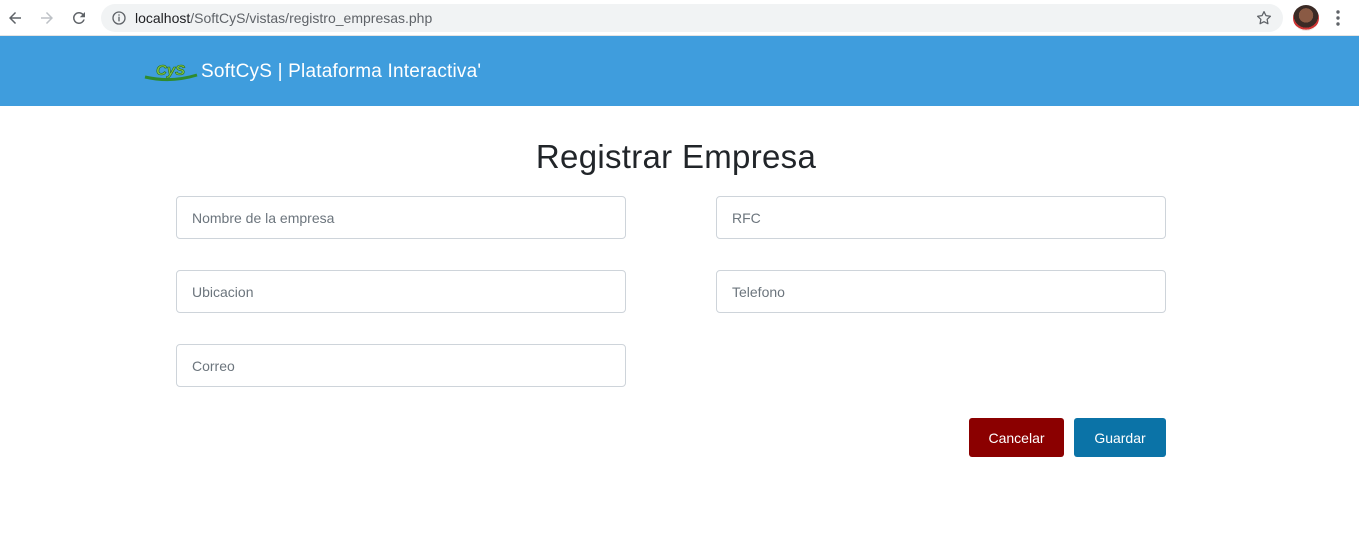 The height and width of the screenshot is (537, 1359). I want to click on location-input, so click(401, 291).